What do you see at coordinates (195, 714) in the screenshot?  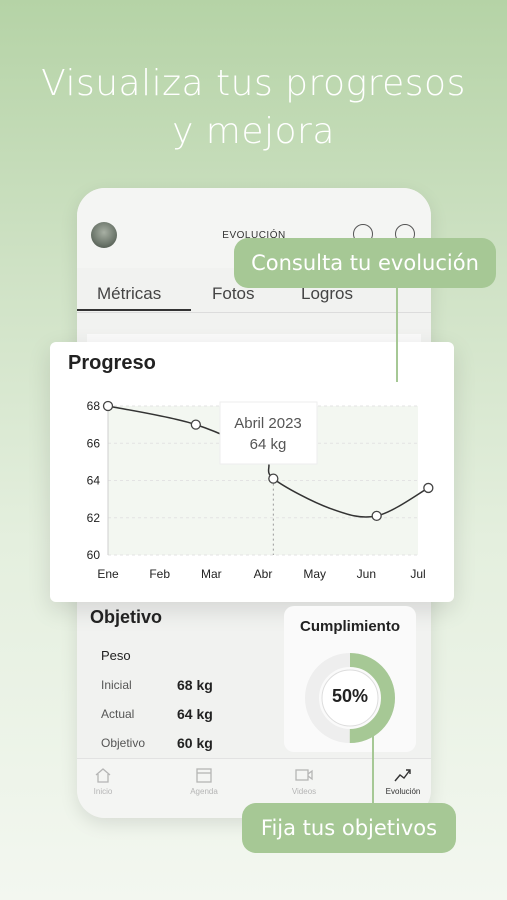 I see `row-value-actual: 64 kg` at bounding box center [195, 714].